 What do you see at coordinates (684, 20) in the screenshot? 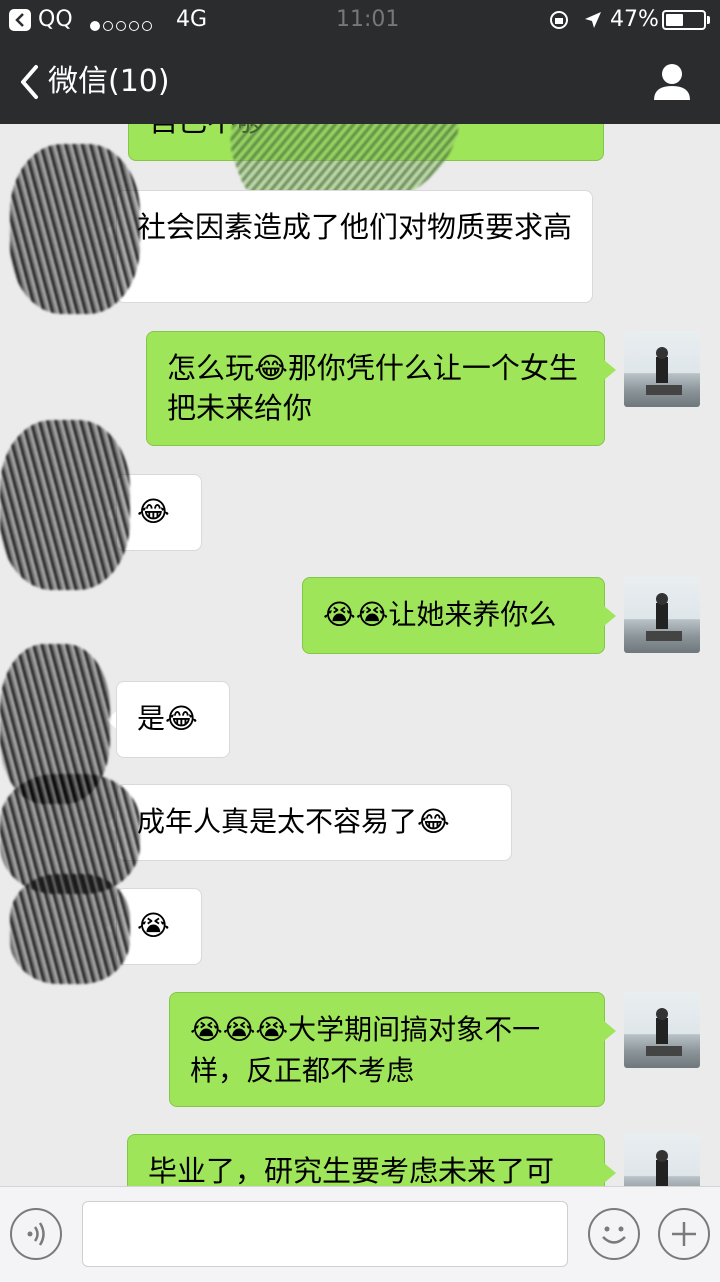
I see `battery-icon` at bounding box center [684, 20].